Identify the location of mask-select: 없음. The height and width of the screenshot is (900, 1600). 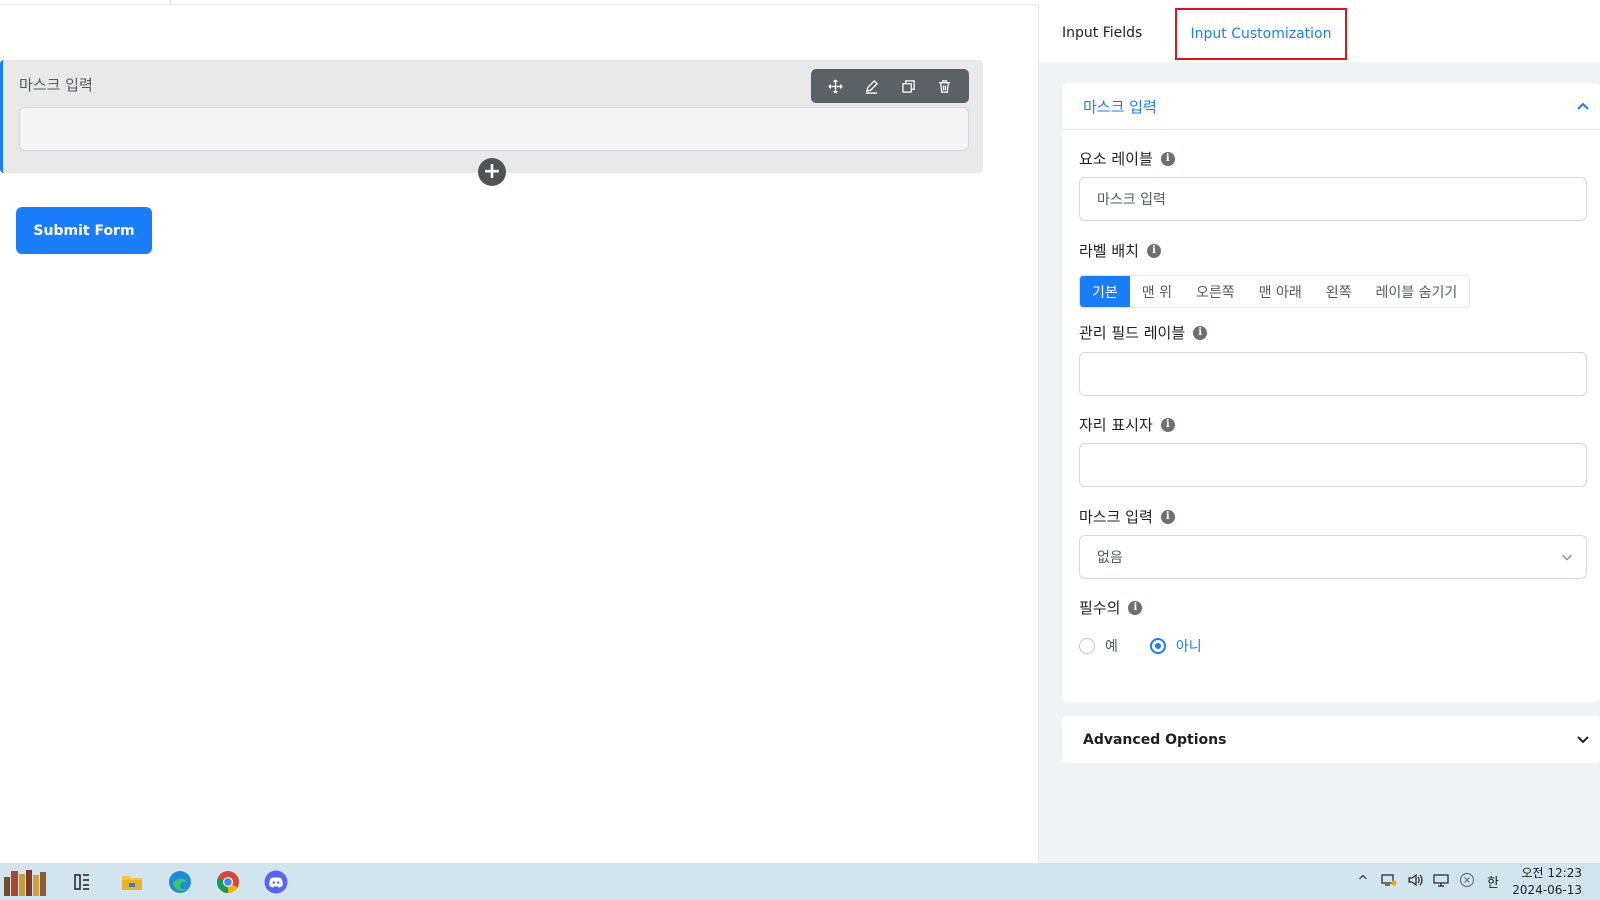
(1333, 557).